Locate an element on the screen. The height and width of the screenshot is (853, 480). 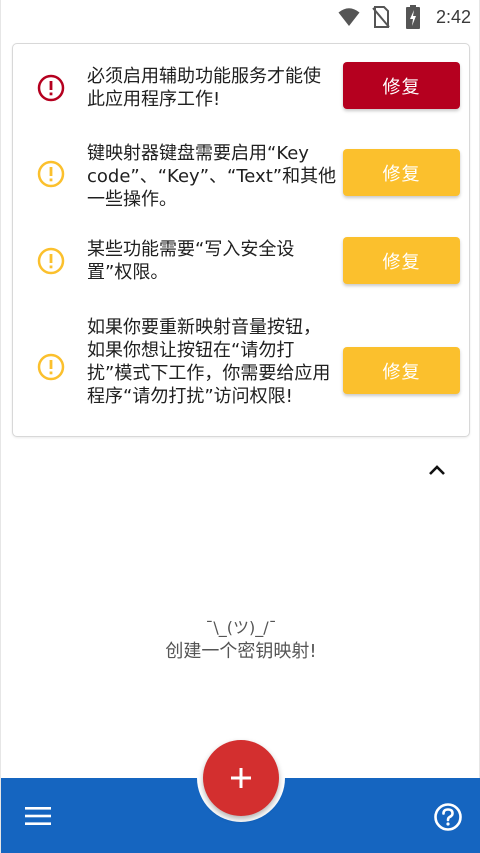
help-icon is located at coordinates (448, 817).